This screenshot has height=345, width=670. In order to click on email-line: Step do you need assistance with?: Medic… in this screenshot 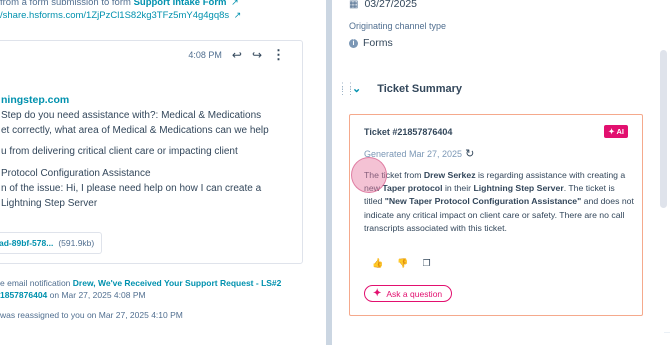, I will do `click(131, 115)`.